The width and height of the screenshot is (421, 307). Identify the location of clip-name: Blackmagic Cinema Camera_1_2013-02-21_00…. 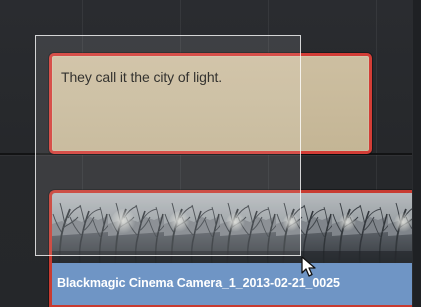
(198, 283).